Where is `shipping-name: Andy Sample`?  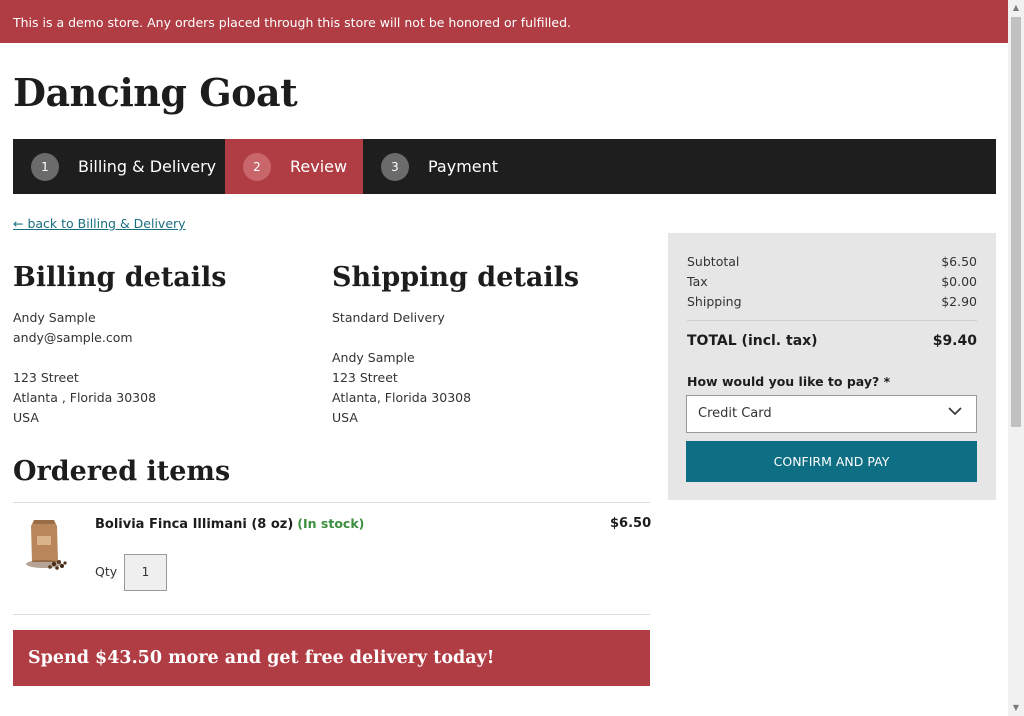 shipping-name: Andy Sample is located at coordinates (373, 357).